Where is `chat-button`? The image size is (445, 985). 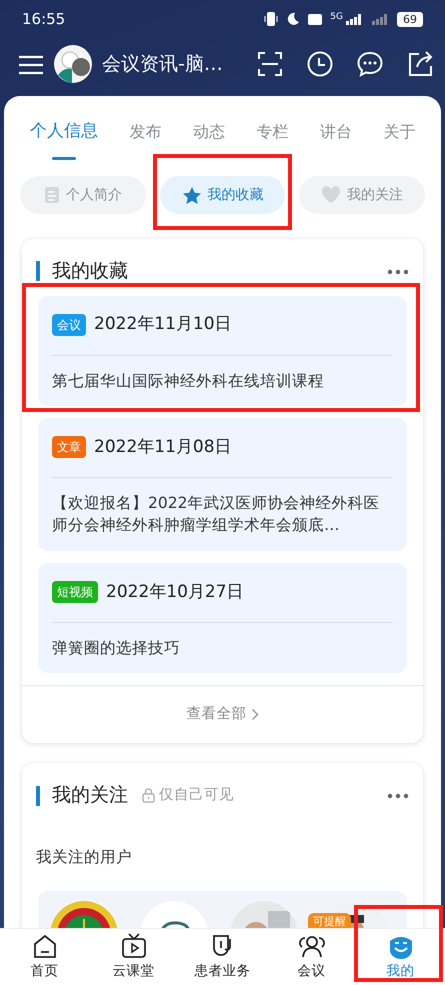
chat-button is located at coordinates (370, 64).